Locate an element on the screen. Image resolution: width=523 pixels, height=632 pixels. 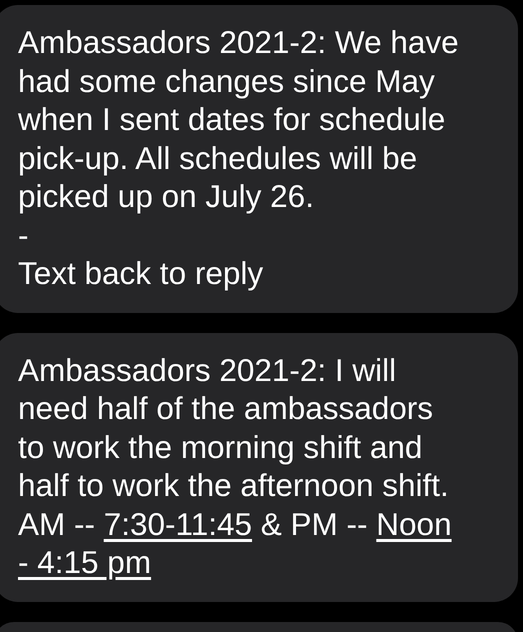
message-link: - 4:15 pm is located at coordinates (85, 562).